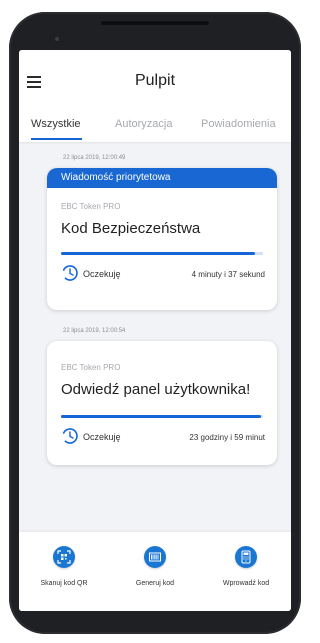  Describe the element at coordinates (227, 437) in the screenshot. I see `time-remaining: 23 godziny i 59 minut` at that location.